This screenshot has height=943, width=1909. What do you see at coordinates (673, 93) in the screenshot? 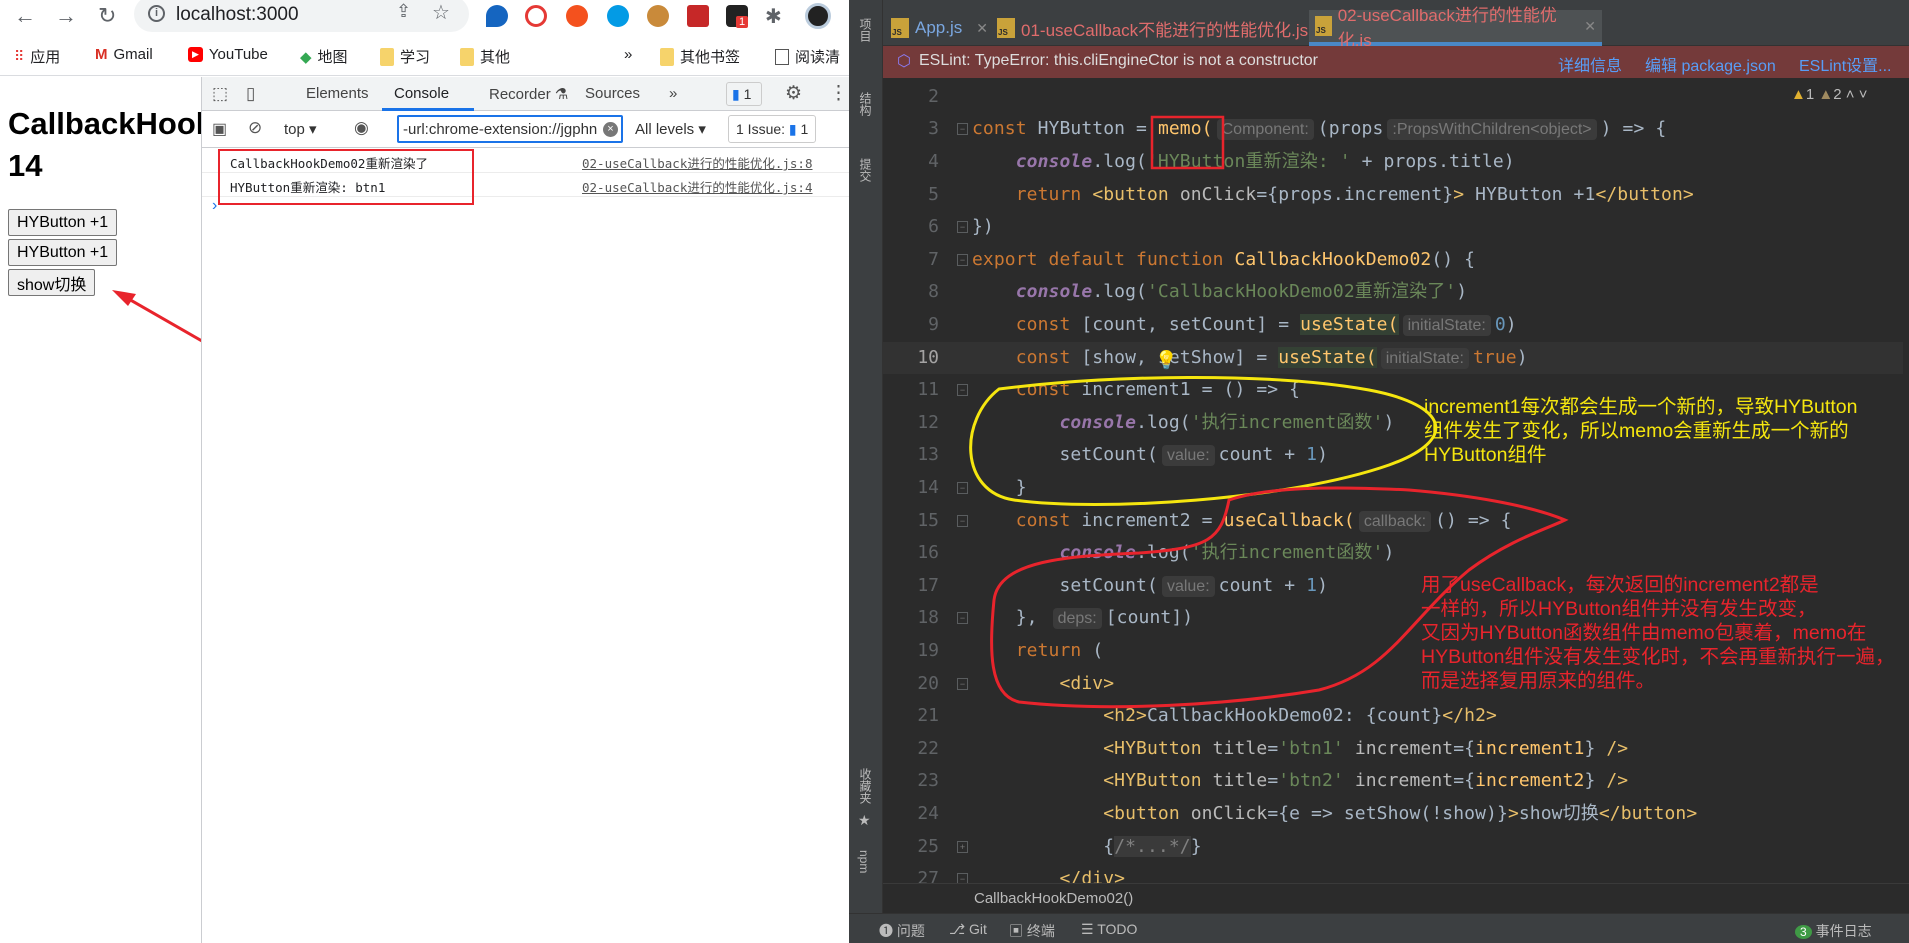
I see `more-tabs-button: »` at bounding box center [673, 93].